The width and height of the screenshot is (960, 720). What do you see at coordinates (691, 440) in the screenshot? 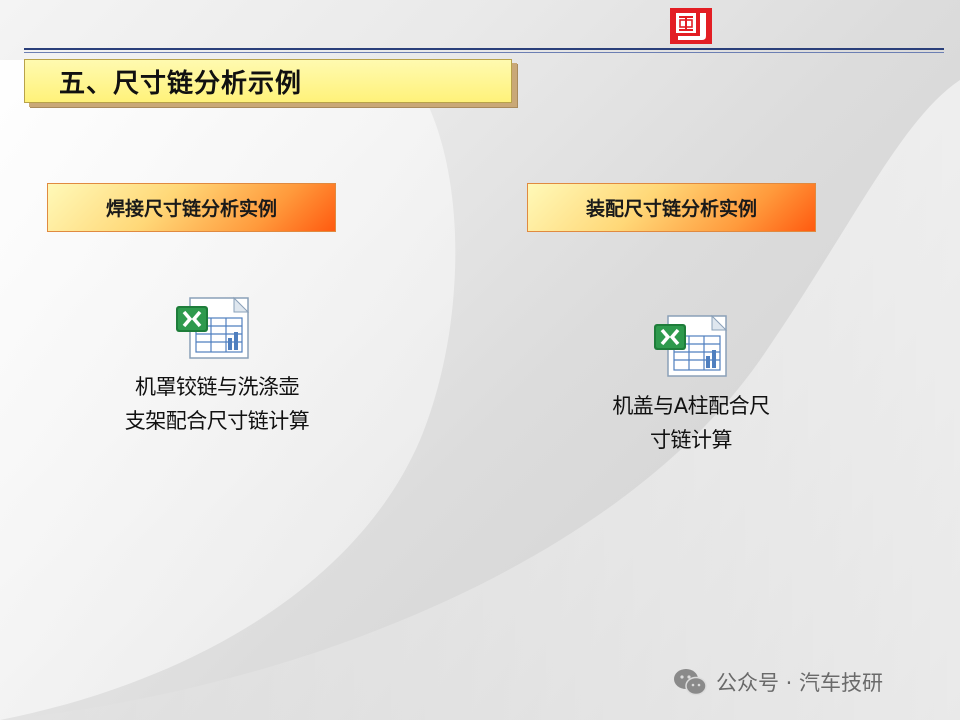
I see `file-caption-line: 寸链计算` at bounding box center [691, 440].